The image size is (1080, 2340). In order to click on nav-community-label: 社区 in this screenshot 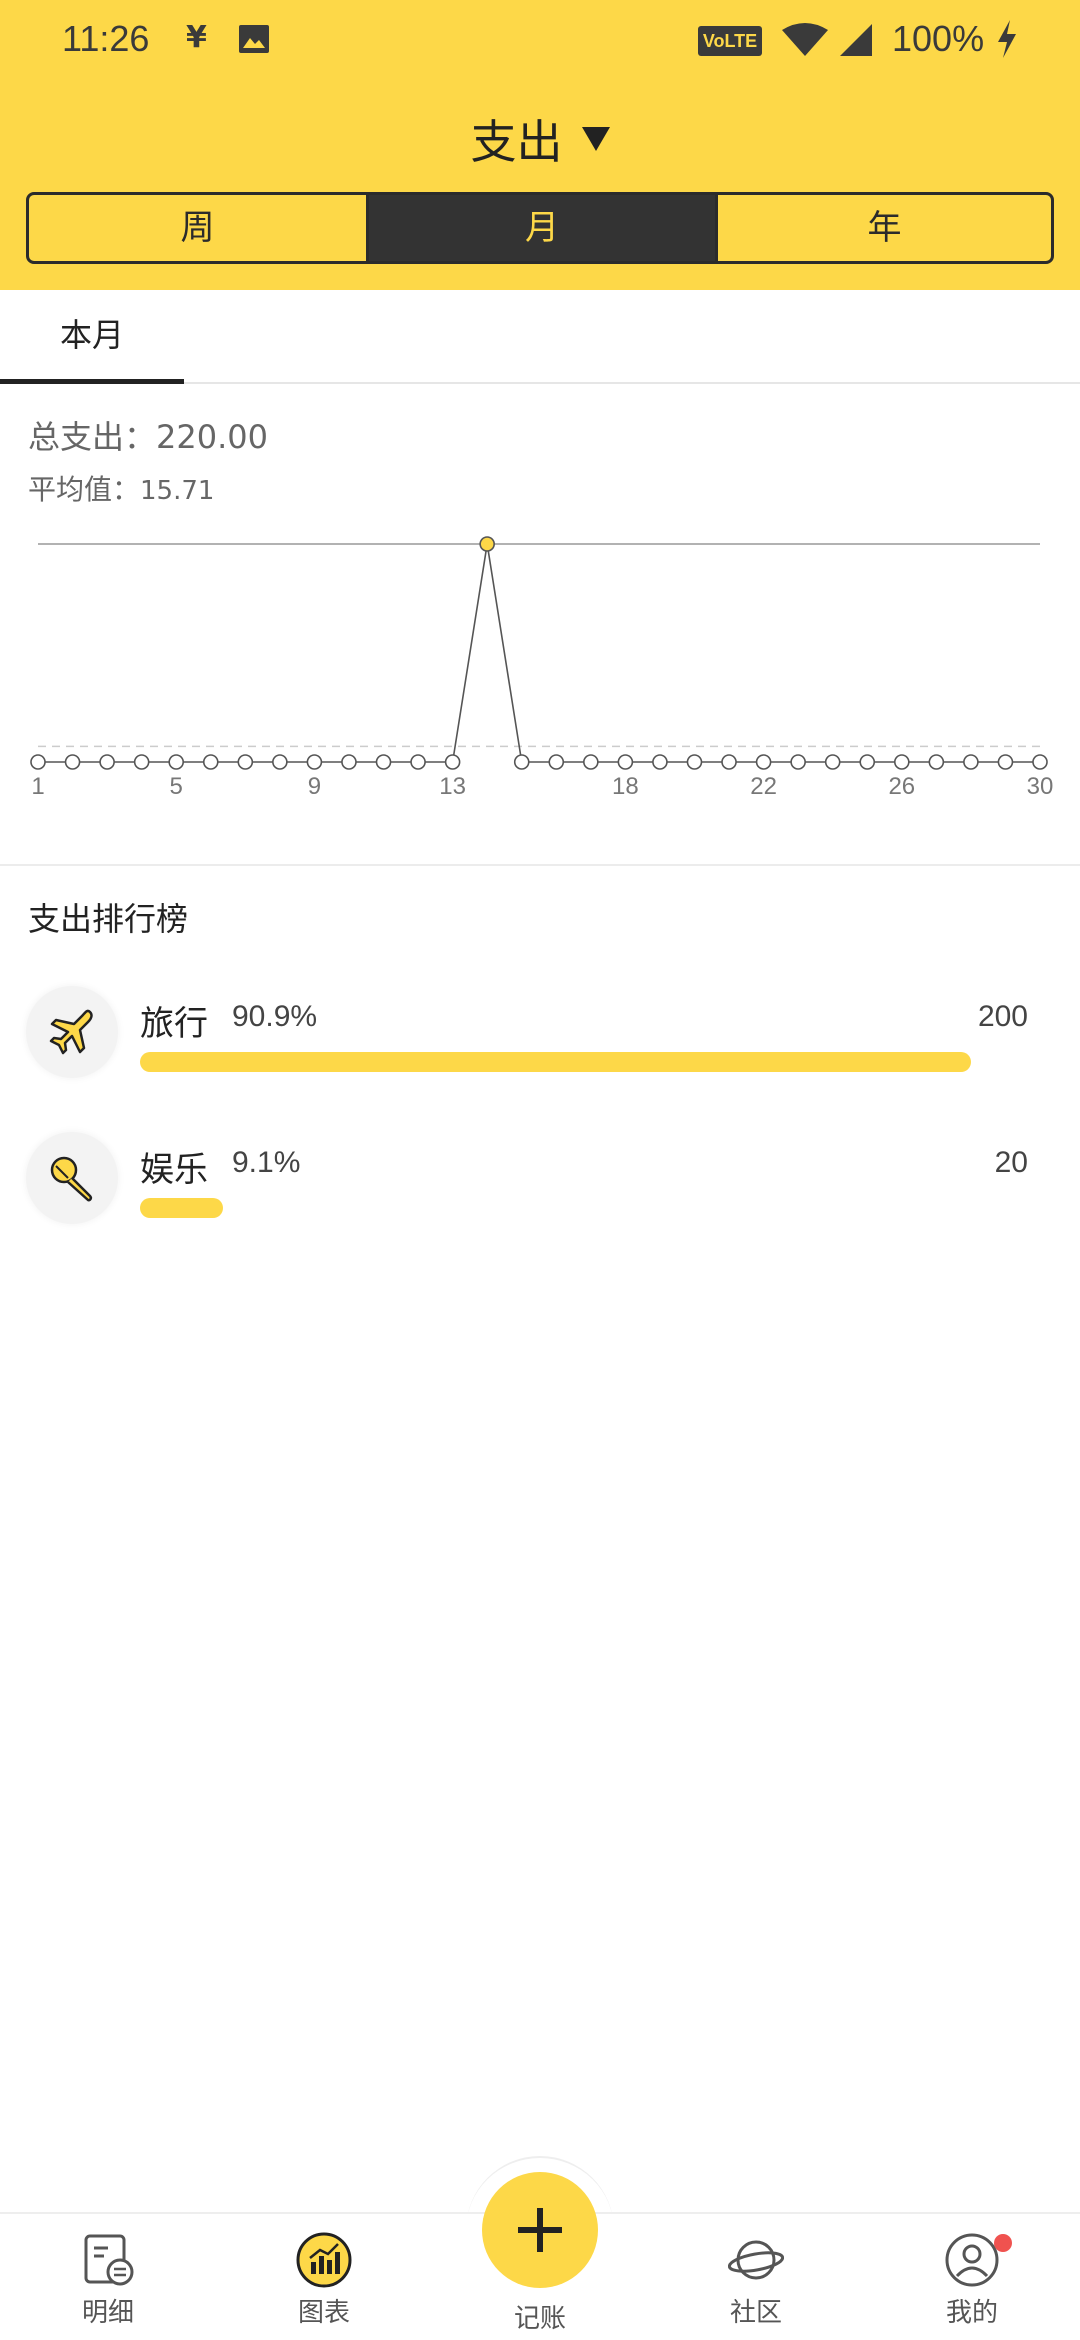, I will do `click(755, 2313)`.